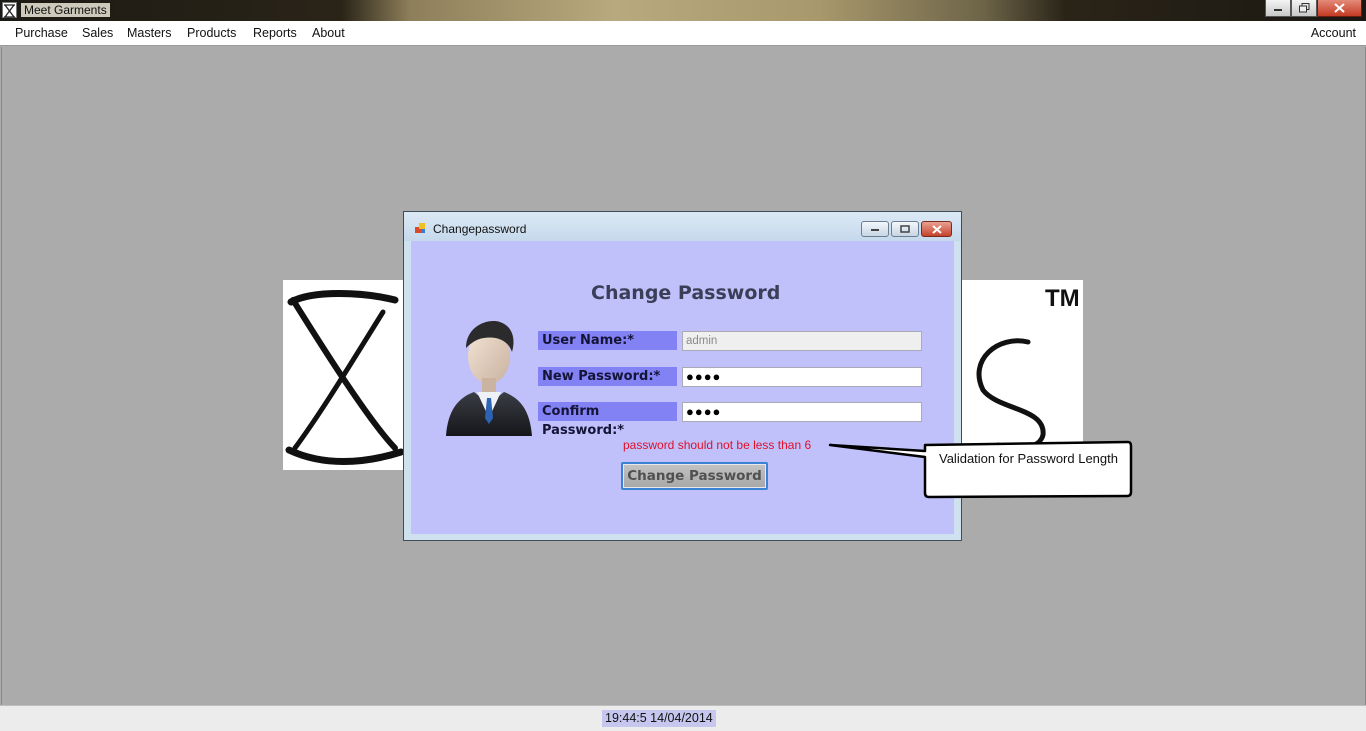  What do you see at coordinates (9, 10) in the screenshot?
I see `app-hourglass-icon` at bounding box center [9, 10].